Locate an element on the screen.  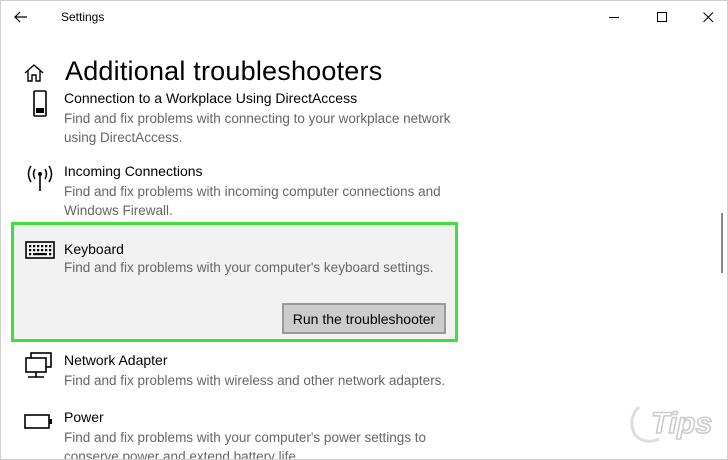
back-arrow-icon is located at coordinates (20, 17).